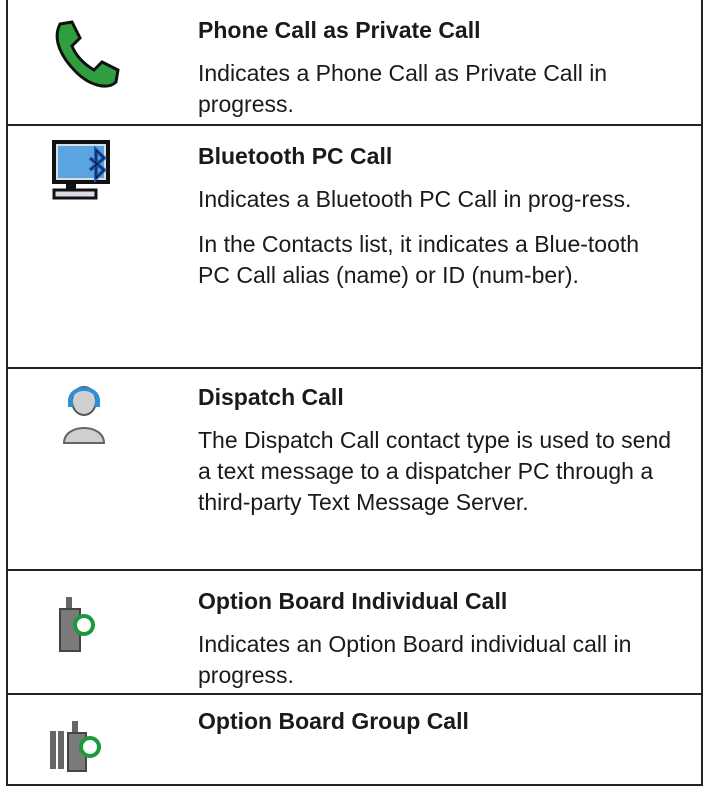  Describe the element at coordinates (85, 750) in the screenshot. I see `option-board-group-icon` at that location.